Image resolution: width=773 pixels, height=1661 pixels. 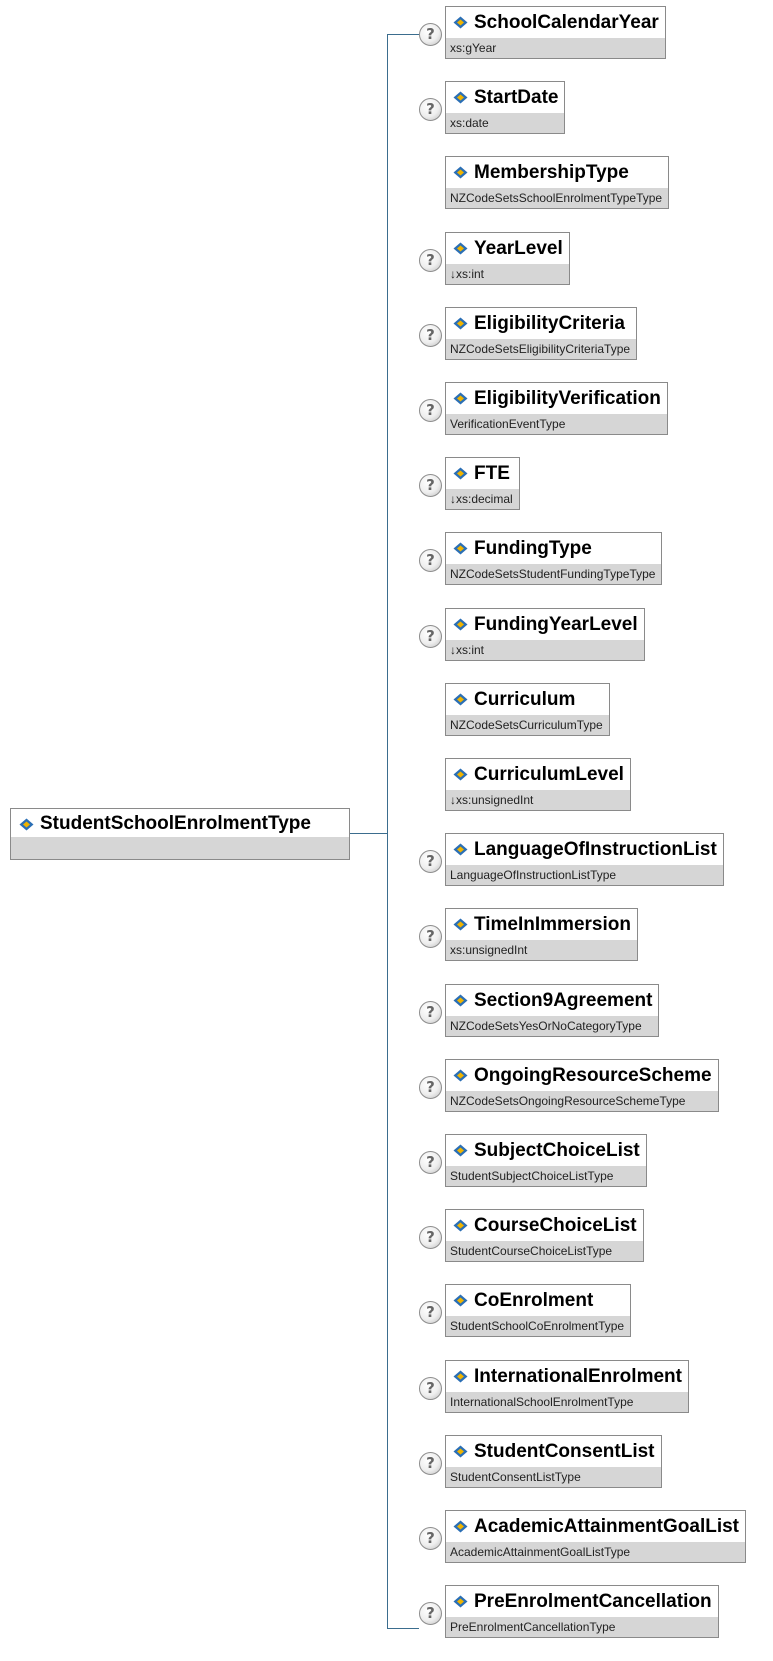 I want to click on element-box: StartDate xs:date, so click(x=505, y=107).